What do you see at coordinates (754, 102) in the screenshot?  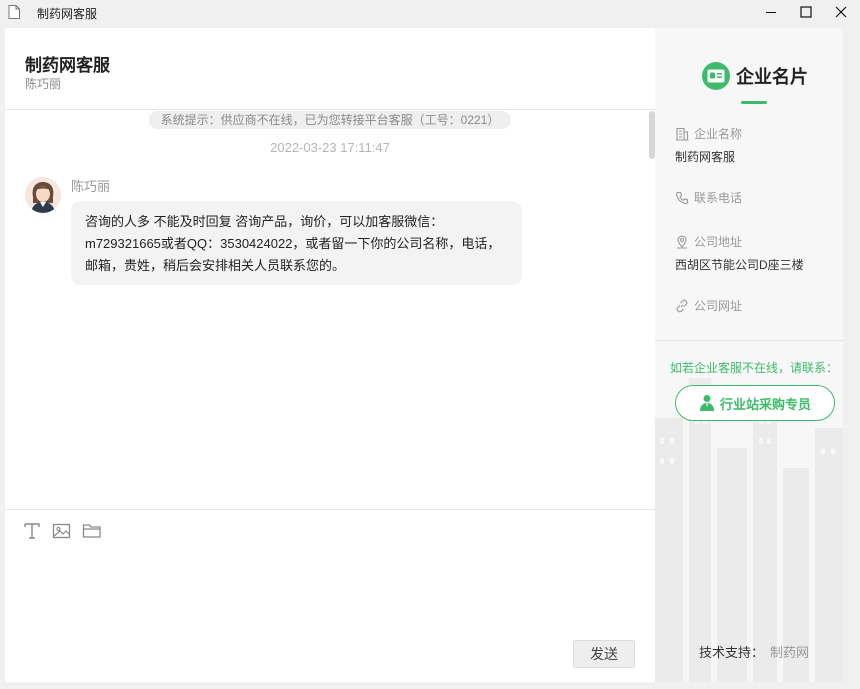 I see `card-title-underline` at bounding box center [754, 102].